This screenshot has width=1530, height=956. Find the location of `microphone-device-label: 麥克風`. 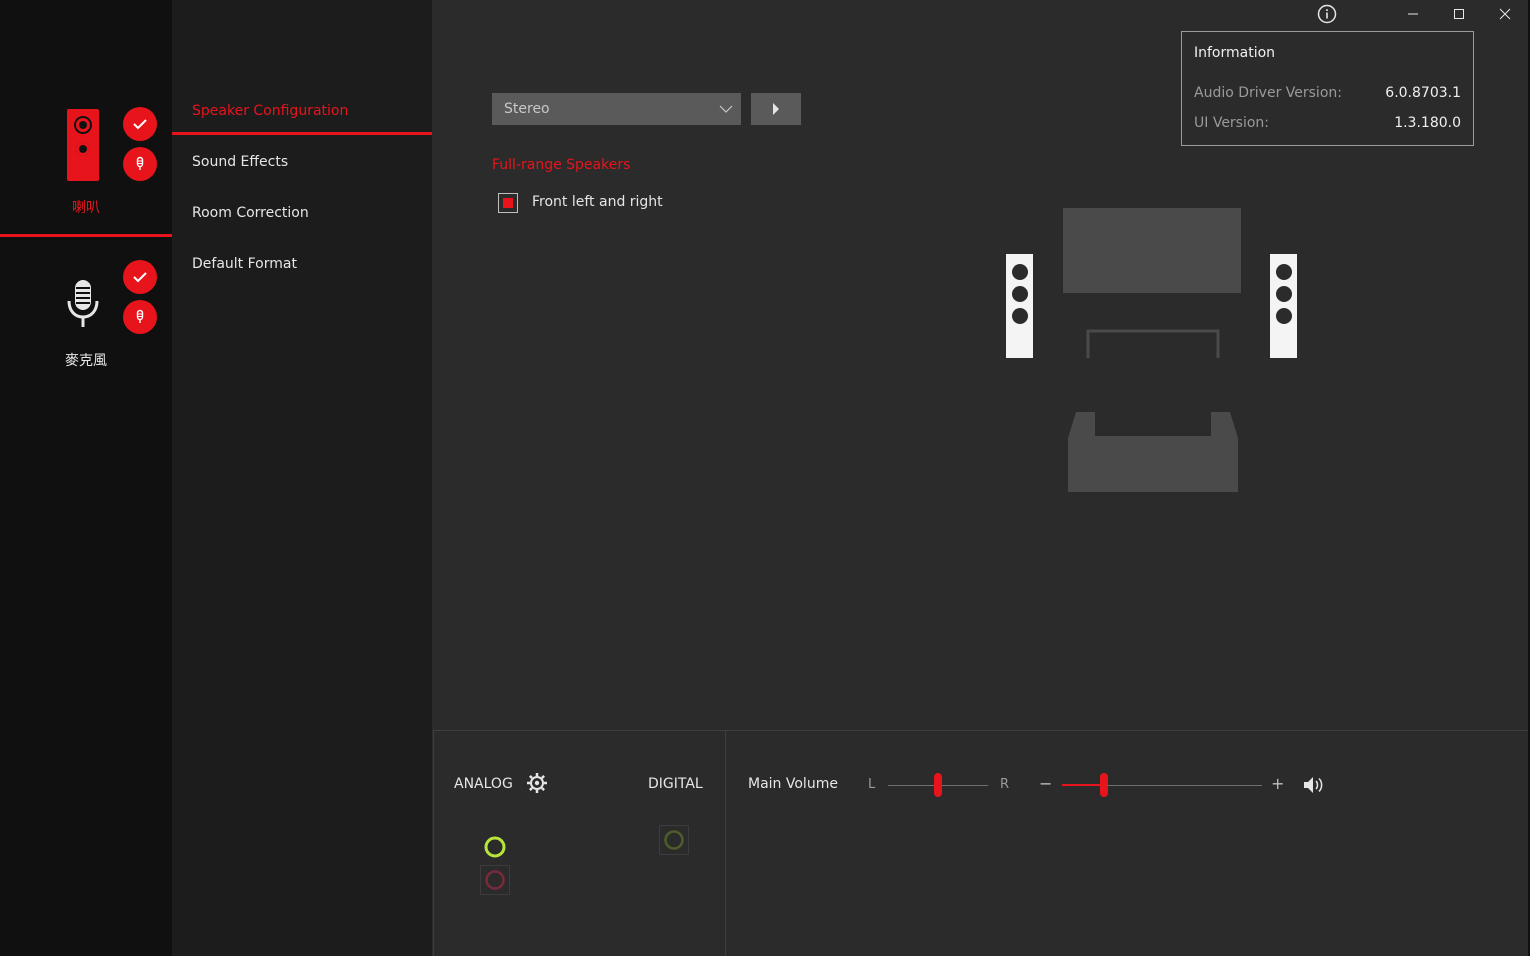

microphone-device-label: 麥克風 is located at coordinates (86, 360).